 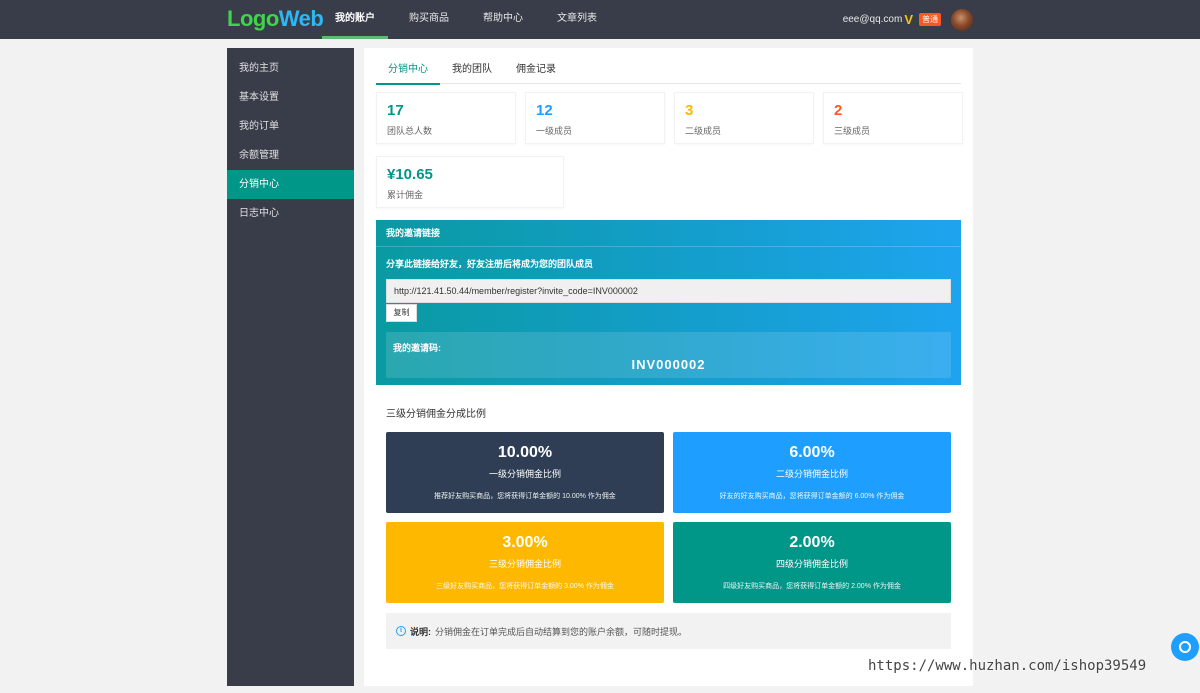 What do you see at coordinates (290, 367) in the screenshot?
I see `sidebar: 我的主页 基本设置 我的订单 余额管理 分销中心 日志中心` at bounding box center [290, 367].